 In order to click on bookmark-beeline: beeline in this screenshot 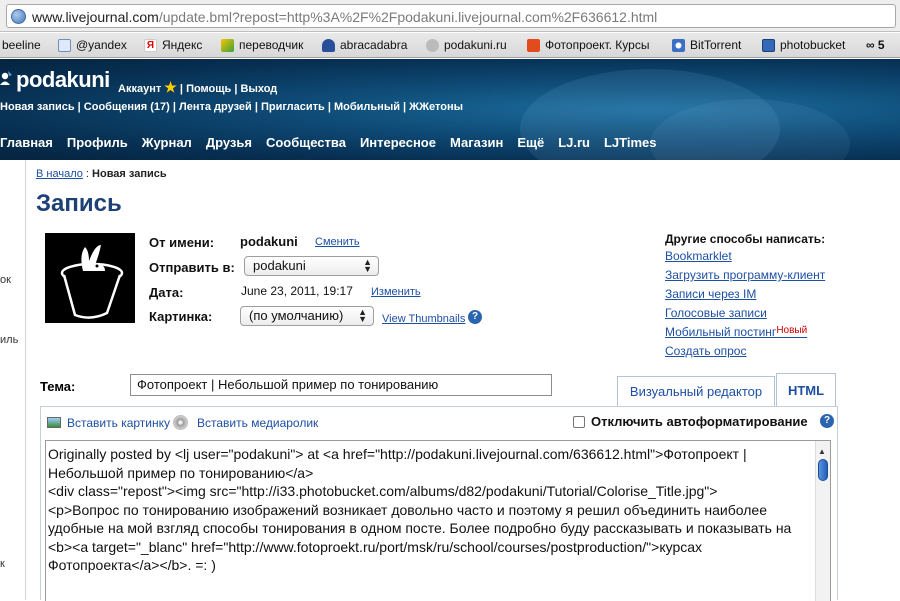, I will do `click(21, 45)`.